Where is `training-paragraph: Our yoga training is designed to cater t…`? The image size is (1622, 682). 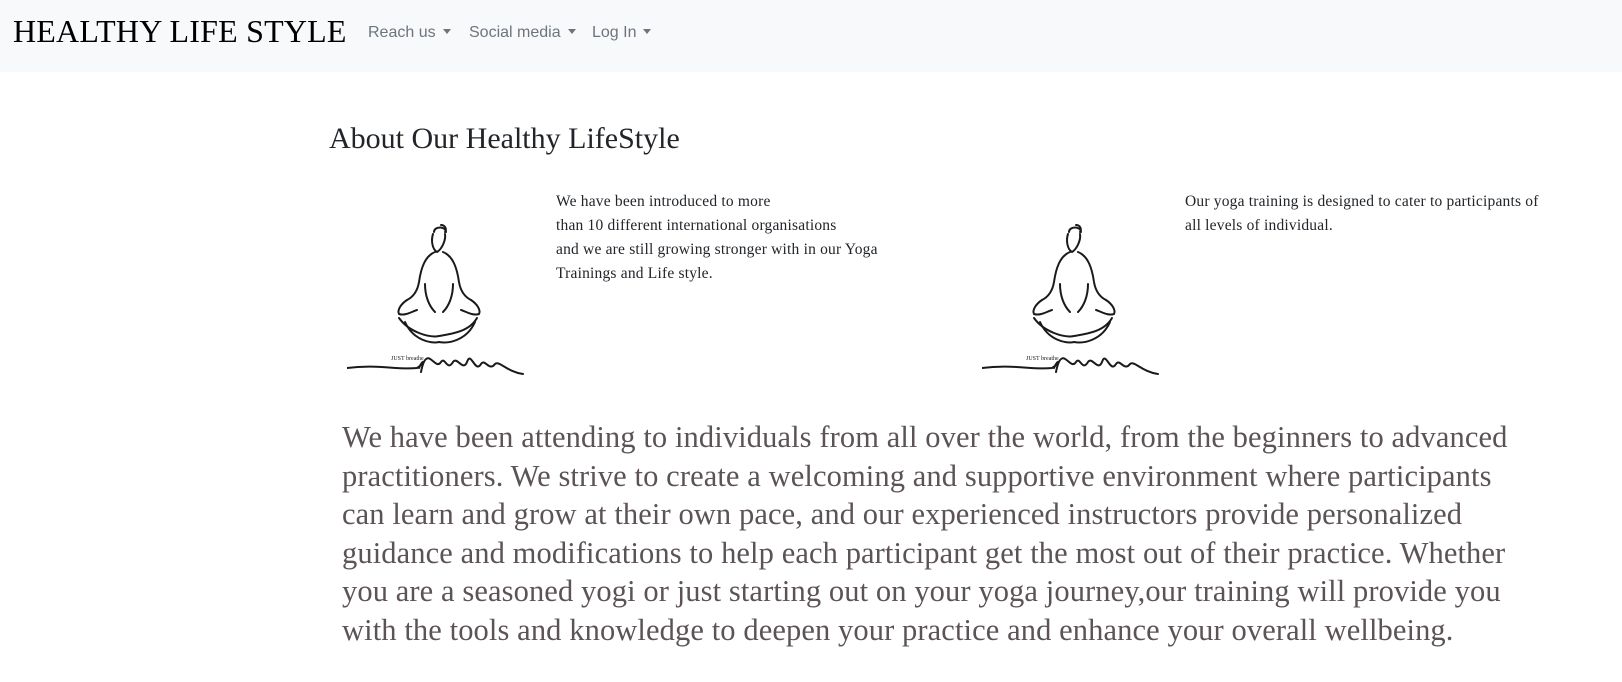 training-paragraph: Our yoga training is designed to cater t… is located at coordinates (1362, 214).